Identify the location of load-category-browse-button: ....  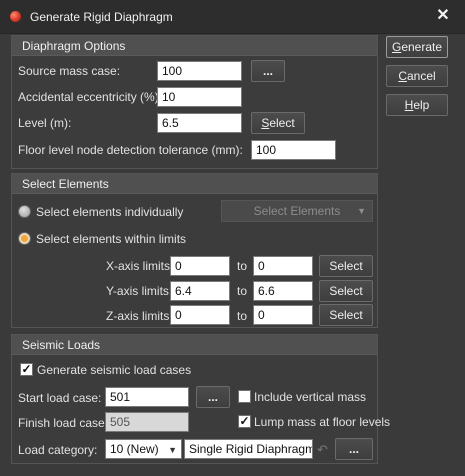
(354, 449).